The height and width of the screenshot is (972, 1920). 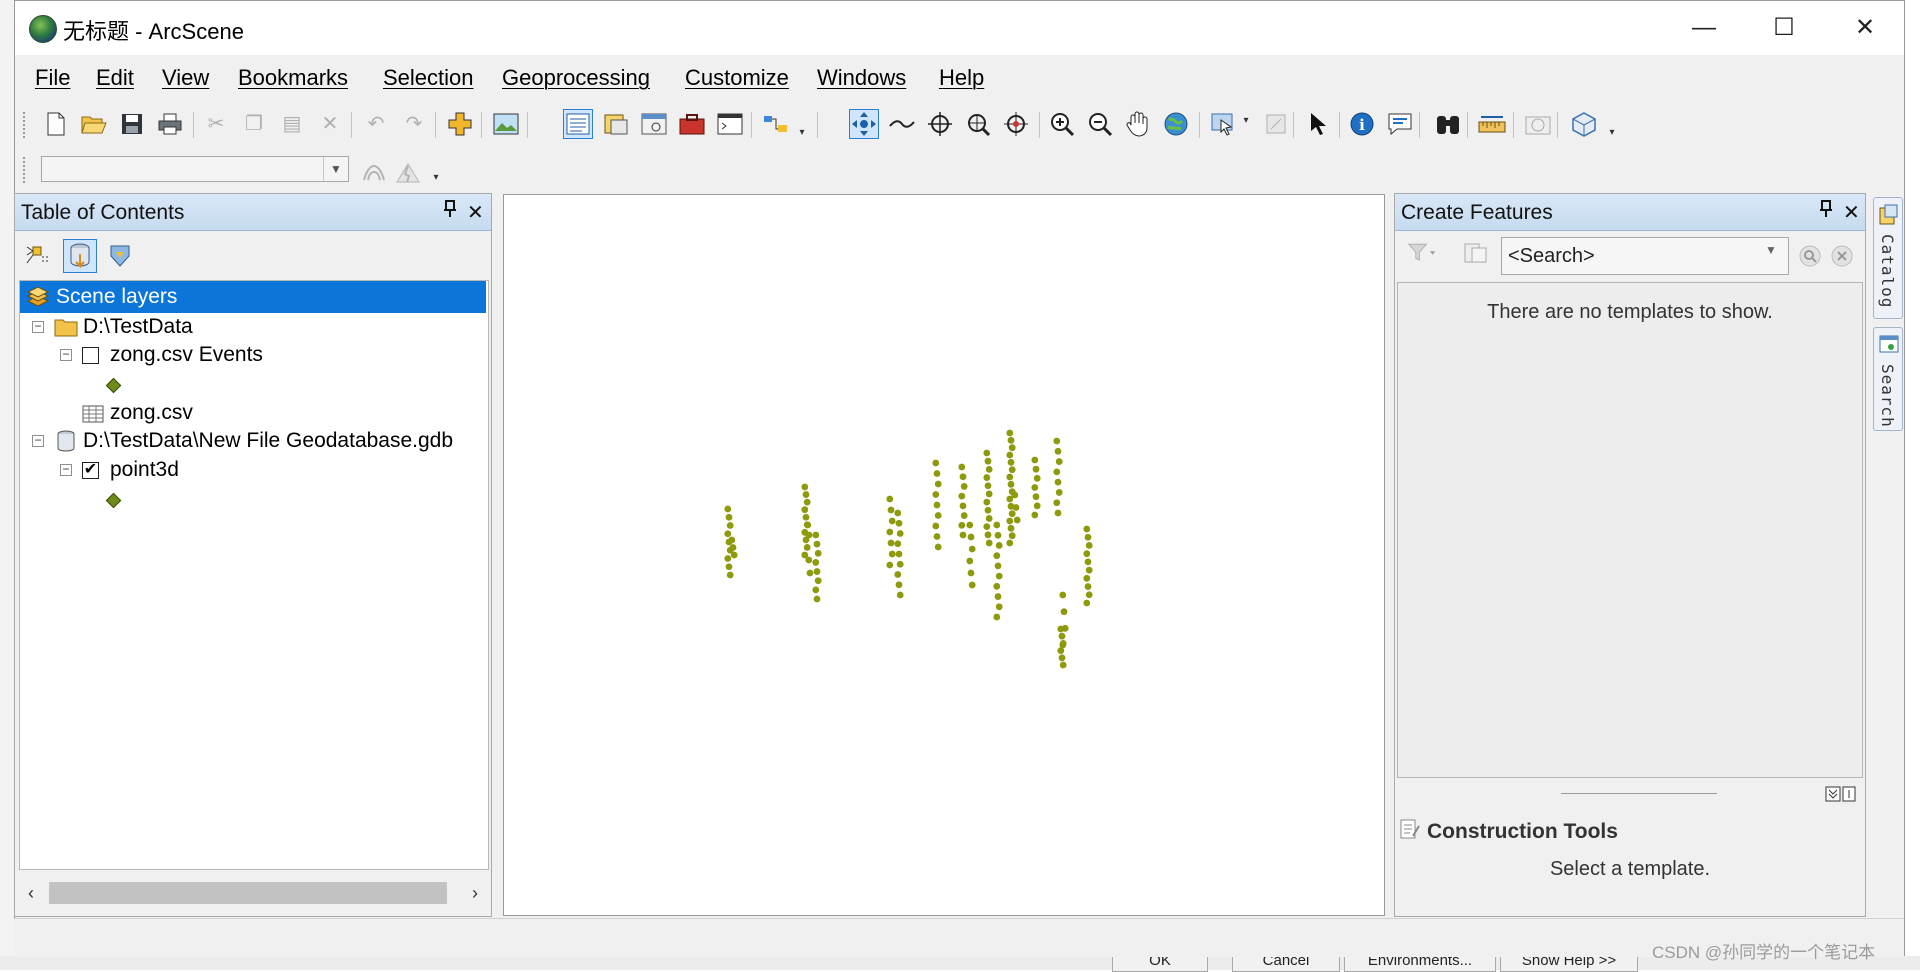 What do you see at coordinates (254, 355) in the screenshot?
I see `tree-item-zong-events: − zong.csv Events` at bounding box center [254, 355].